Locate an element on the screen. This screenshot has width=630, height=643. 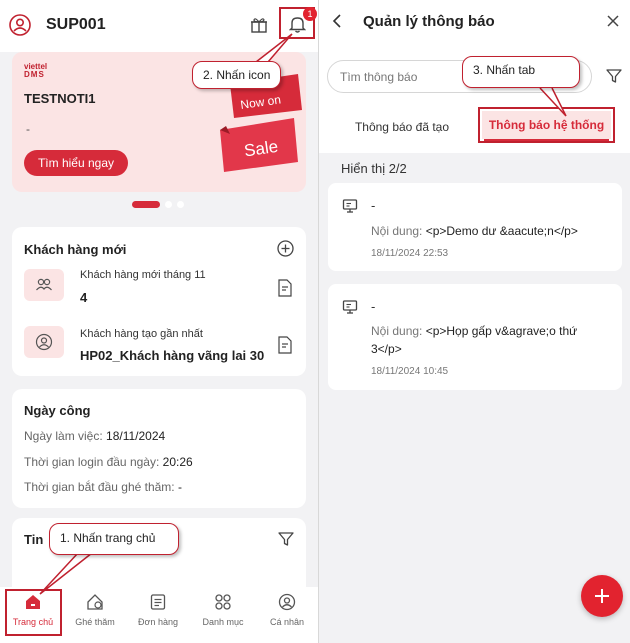
customer-stat-label: Khách hàng tạo gần nhất is located at coordinates (141, 334).